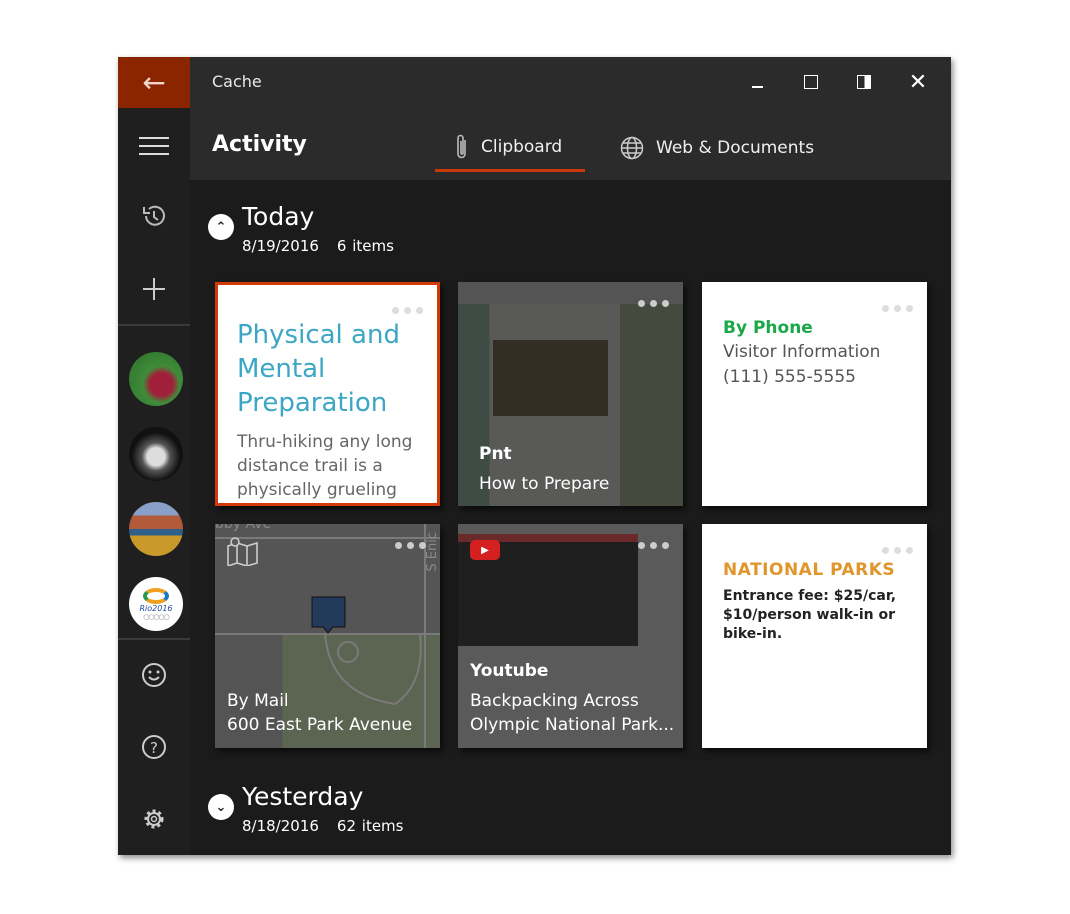 The width and height of the screenshot is (1070, 914). I want to click on expand-button: ⌄, so click(221, 807).